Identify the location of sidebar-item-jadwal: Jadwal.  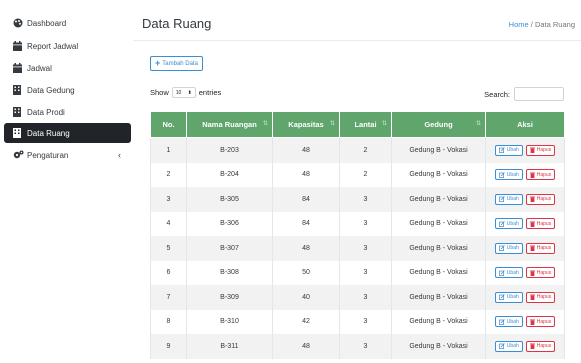
(67, 68).